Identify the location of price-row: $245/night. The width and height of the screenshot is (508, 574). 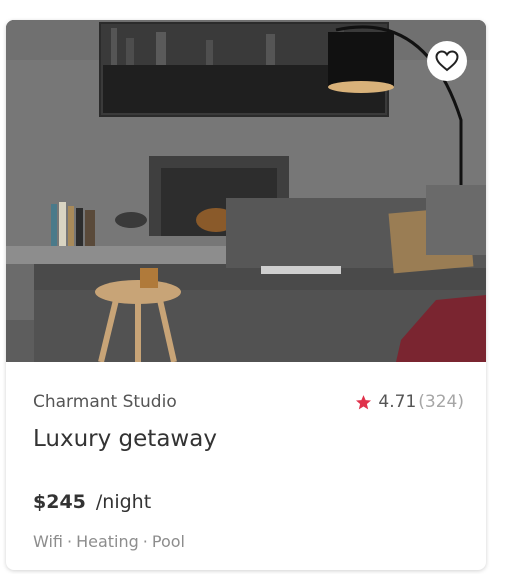
(92, 502).